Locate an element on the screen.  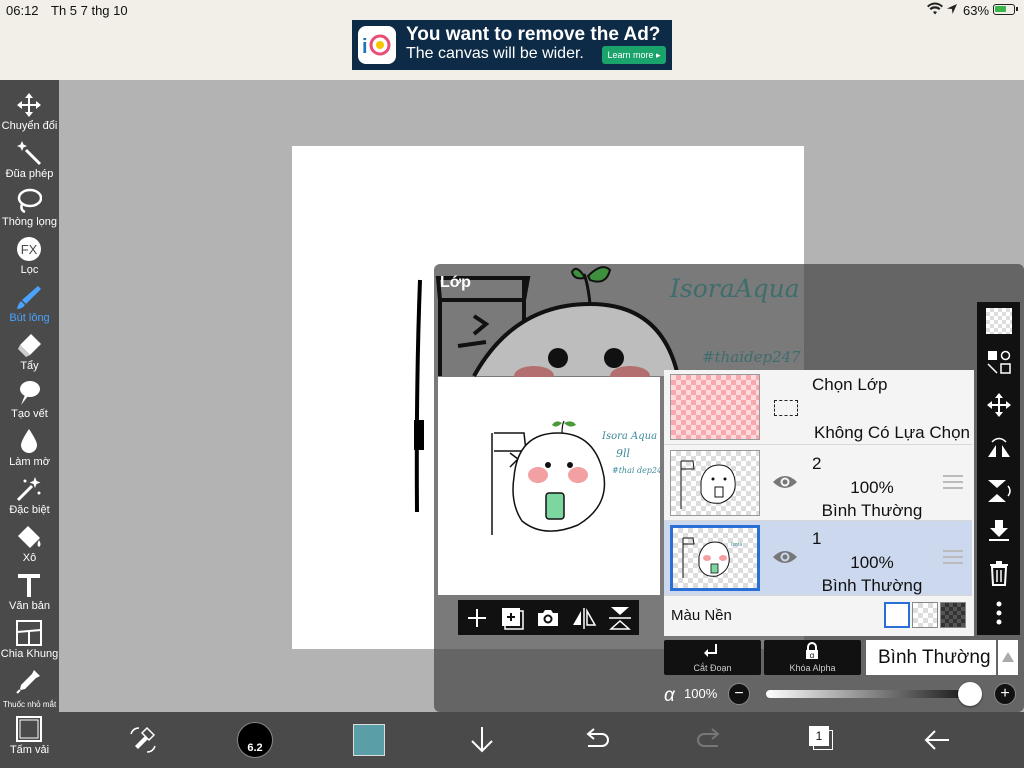
tool-label: Tấm vải is located at coordinates (29, 750).